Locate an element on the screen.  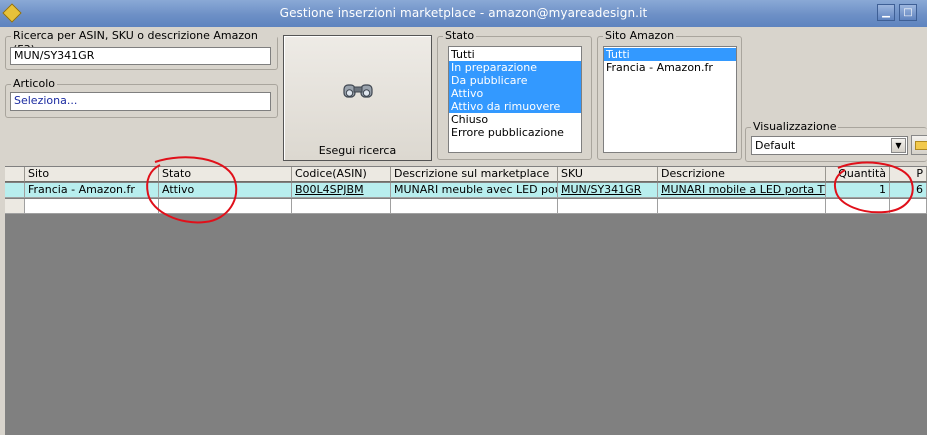
visualizzazione-value: Default is located at coordinates (775, 145).